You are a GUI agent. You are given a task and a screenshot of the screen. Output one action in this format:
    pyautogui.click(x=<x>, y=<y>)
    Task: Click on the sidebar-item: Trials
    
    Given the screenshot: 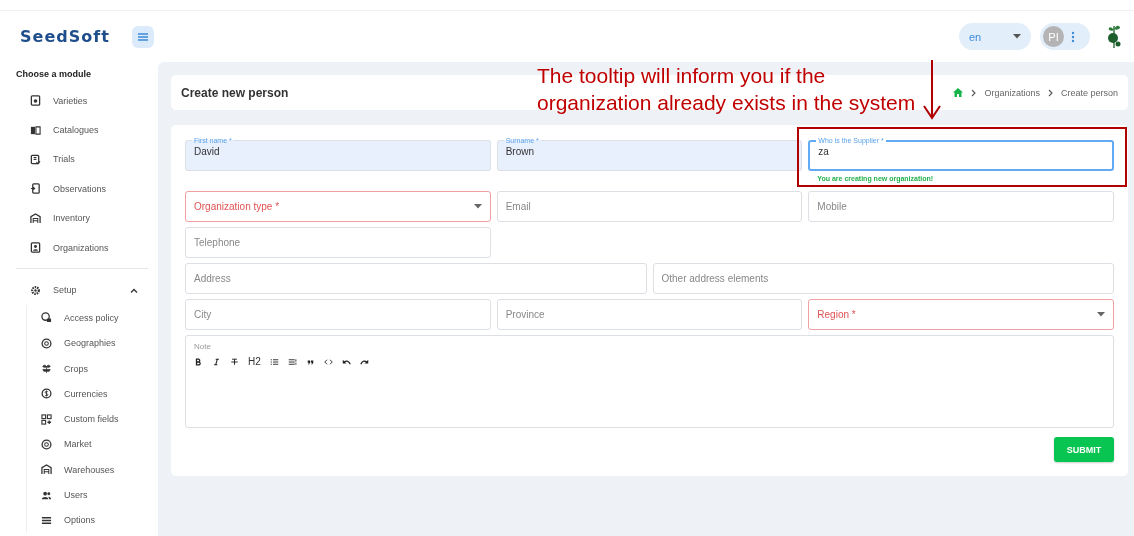 What is the action you would take?
    pyautogui.click(x=79, y=159)
    